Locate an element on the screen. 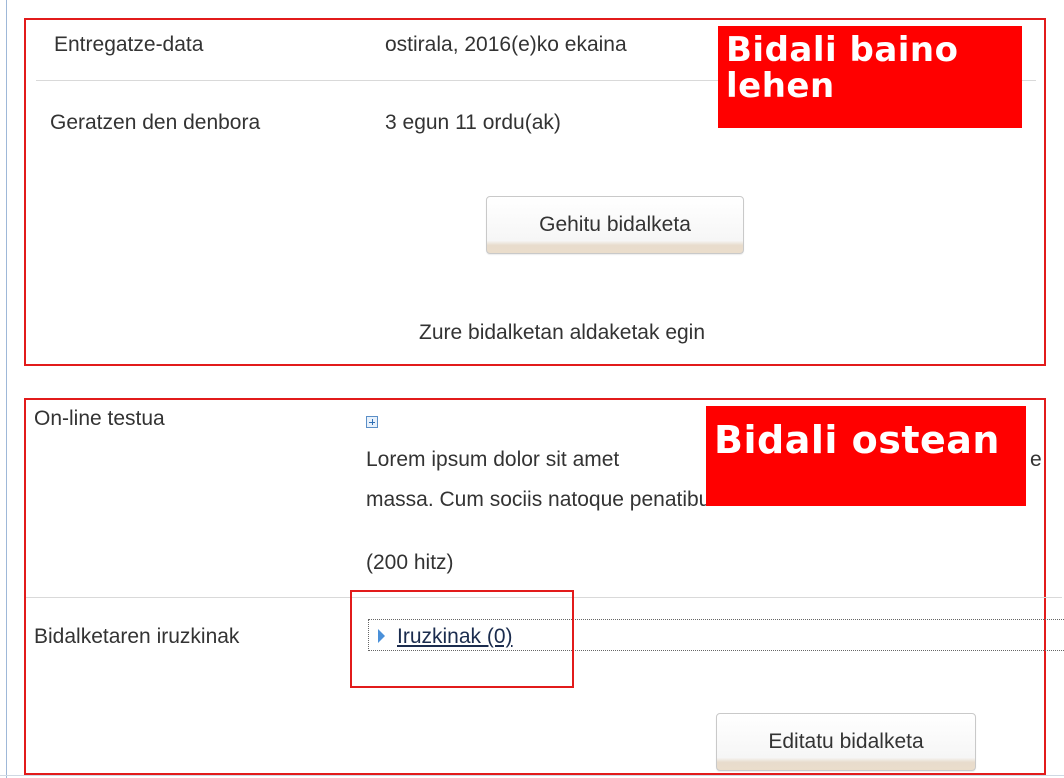 Image resolution: width=1064 pixels, height=778 pixels. online-text-line1: Lorem ipsum dolor sit amet is located at coordinates (493, 459).